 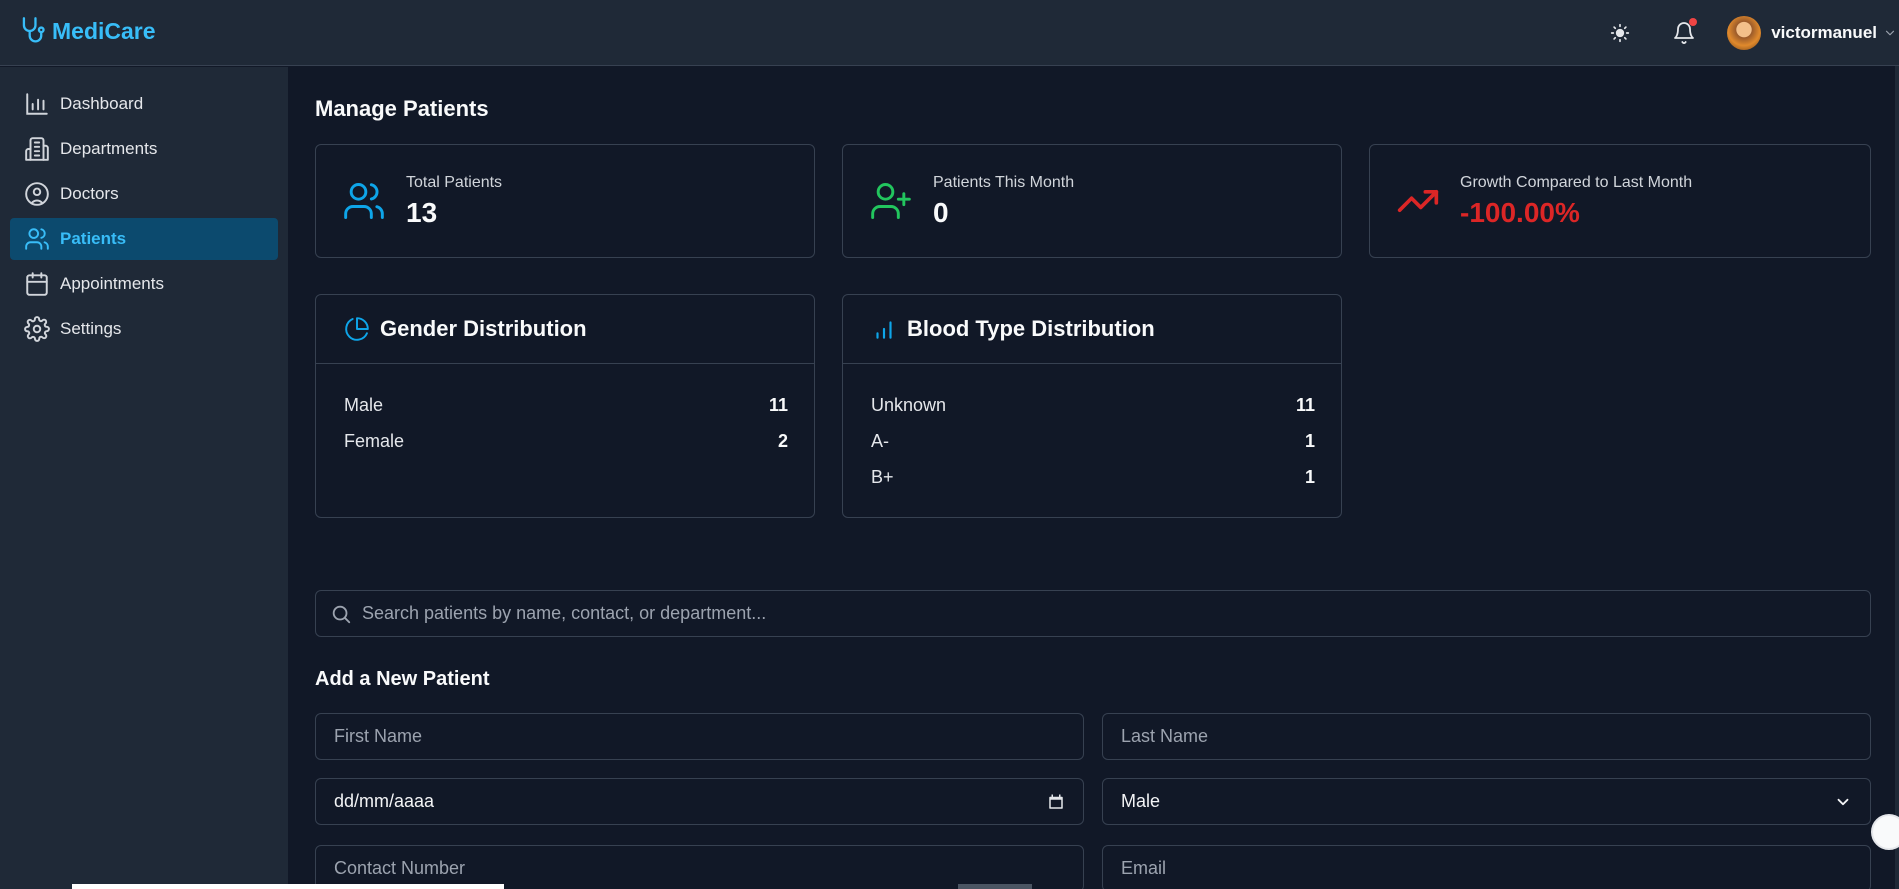 I want to click on gender-distribution-card: Gender Distribution Male 11 Female 2, so click(x=565, y=406).